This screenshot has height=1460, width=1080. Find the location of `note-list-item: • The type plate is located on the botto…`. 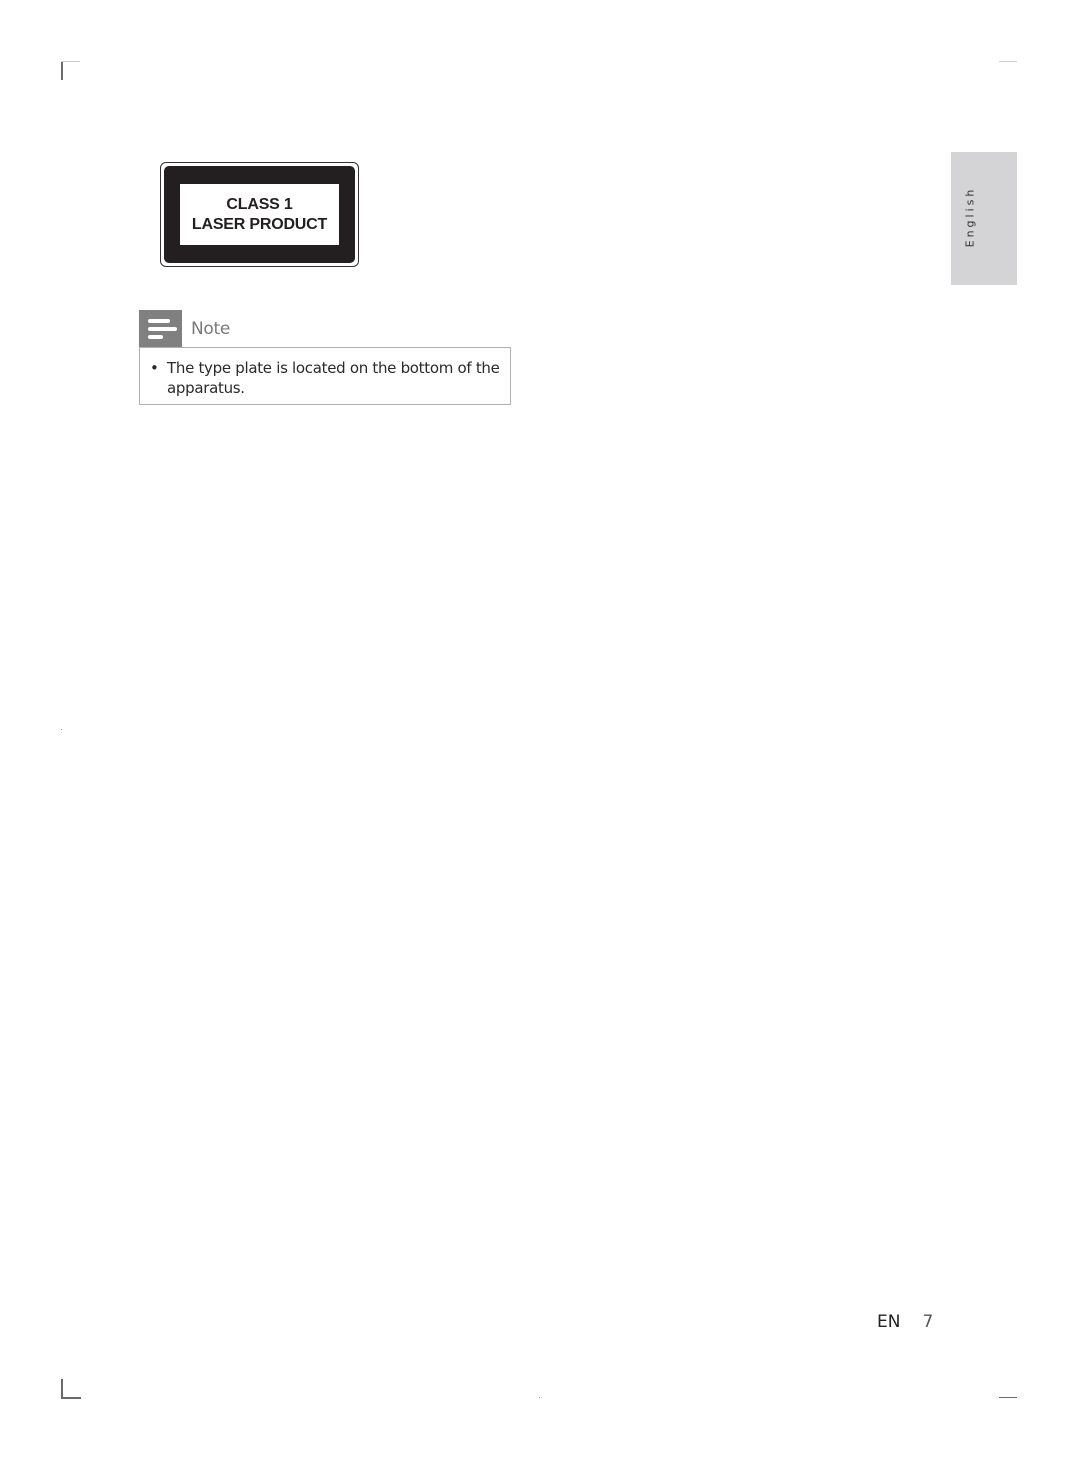

note-list-item: • The type plate is located on the botto… is located at coordinates (325, 378).